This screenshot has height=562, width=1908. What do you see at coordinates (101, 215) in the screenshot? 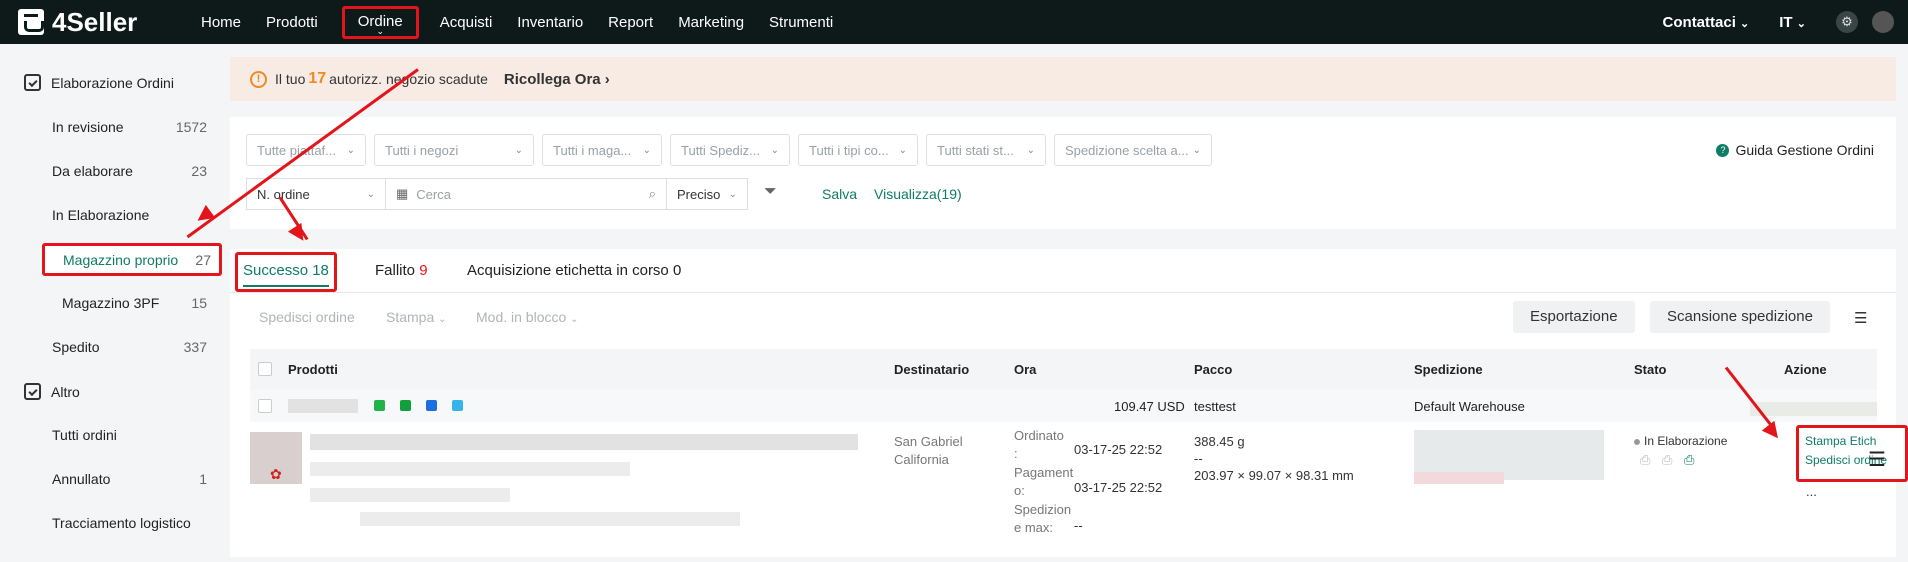
I see `sidebar-item-label: In Elaborazione` at bounding box center [101, 215].